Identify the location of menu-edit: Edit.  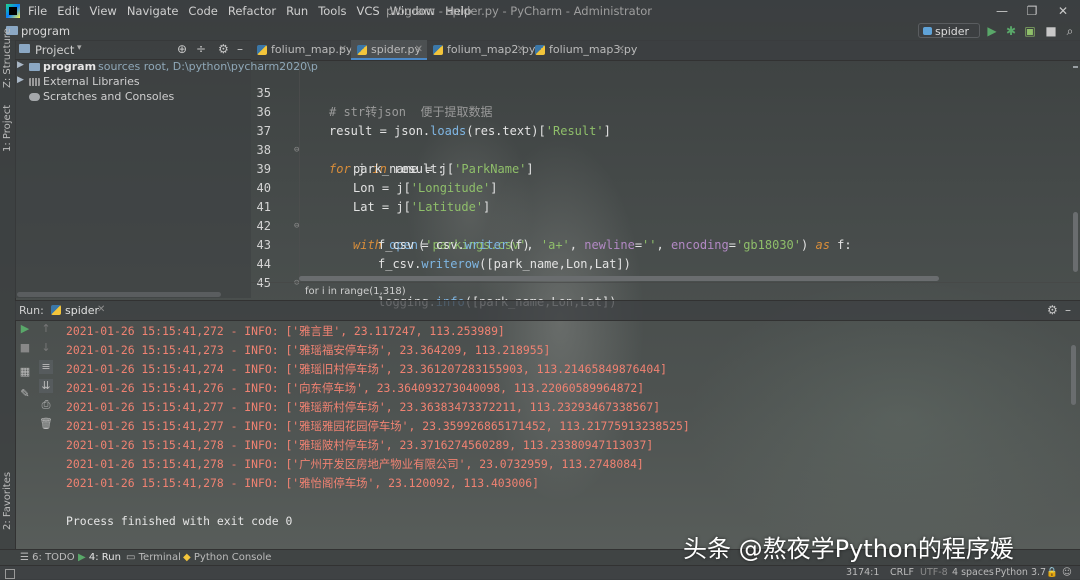
(68, 11).